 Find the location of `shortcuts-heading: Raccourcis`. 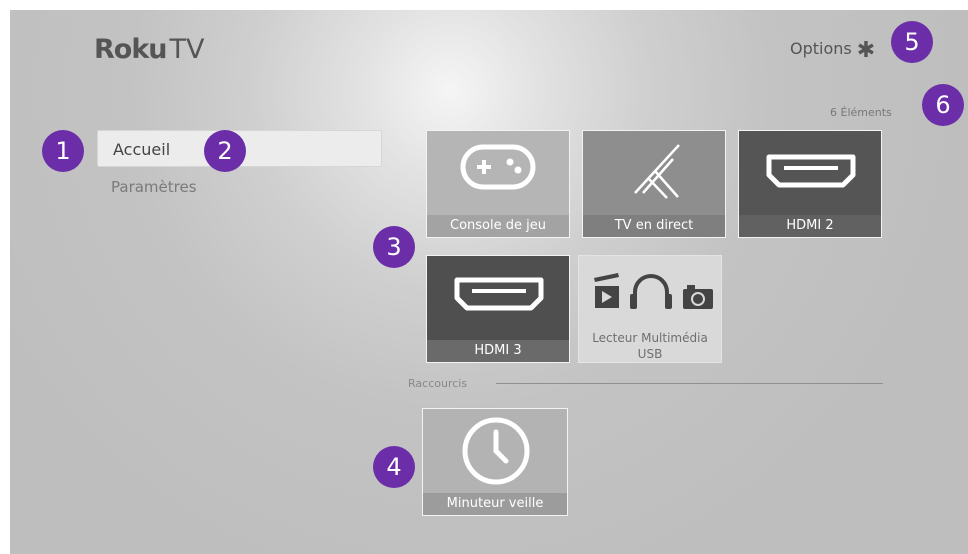

shortcuts-heading: Raccourcis is located at coordinates (438, 383).